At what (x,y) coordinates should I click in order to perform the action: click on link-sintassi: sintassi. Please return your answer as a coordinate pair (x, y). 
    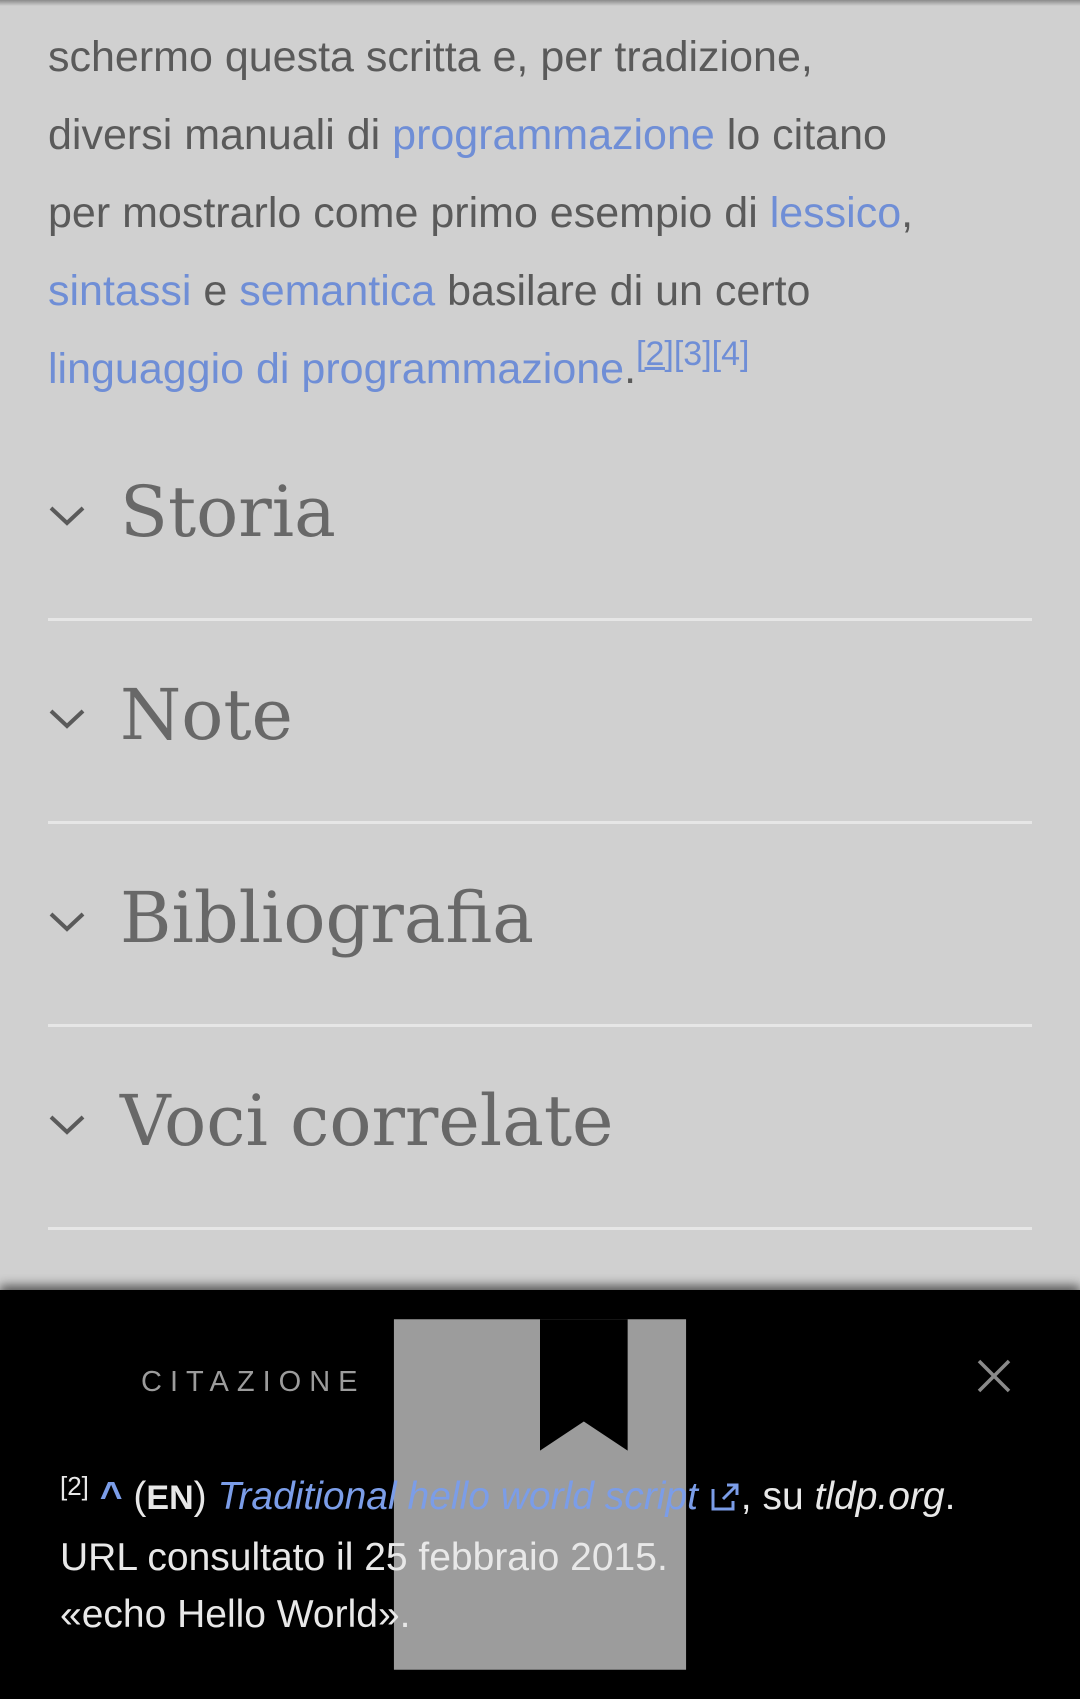
    Looking at the image, I should click on (119, 291).